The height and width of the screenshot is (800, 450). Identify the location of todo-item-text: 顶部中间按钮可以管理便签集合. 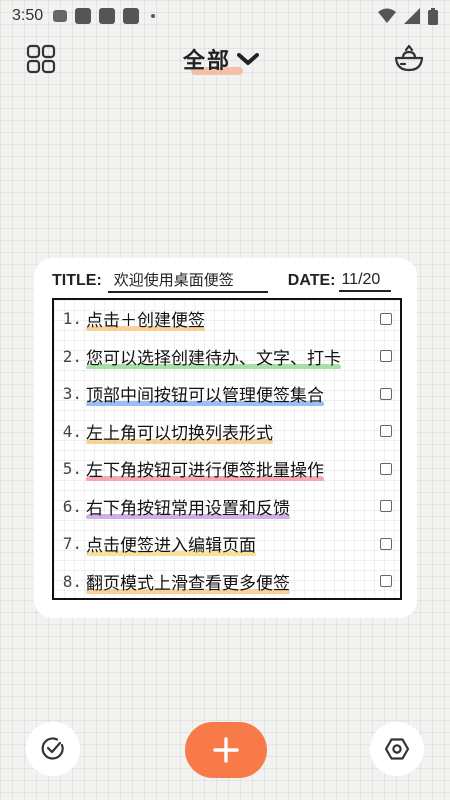
(205, 394).